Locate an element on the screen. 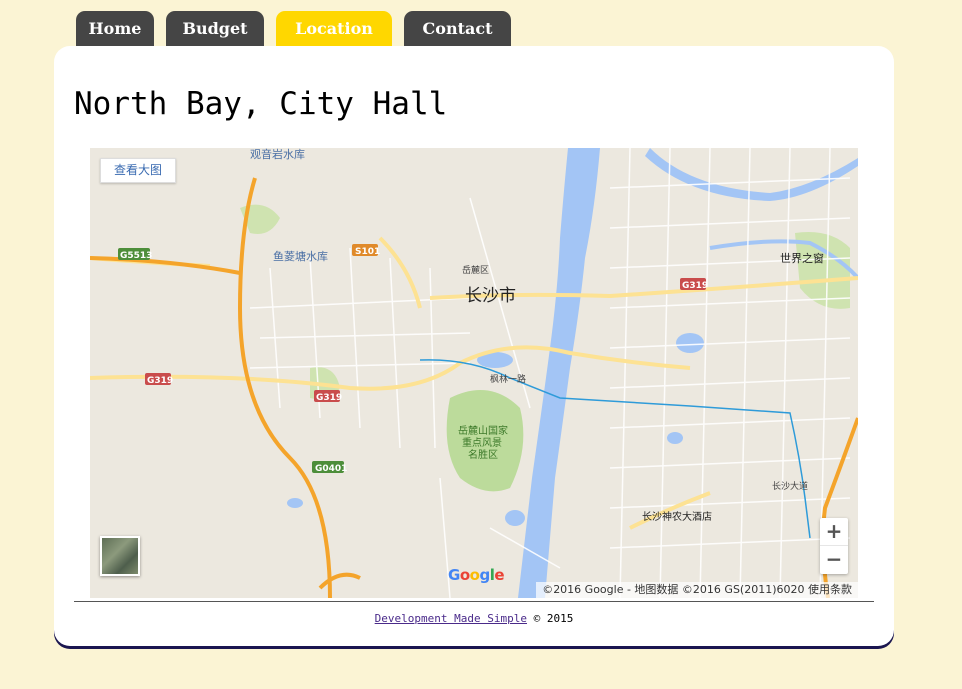 The height and width of the screenshot is (689, 962). g0401-shield-label: G0401 is located at coordinates (331, 469).